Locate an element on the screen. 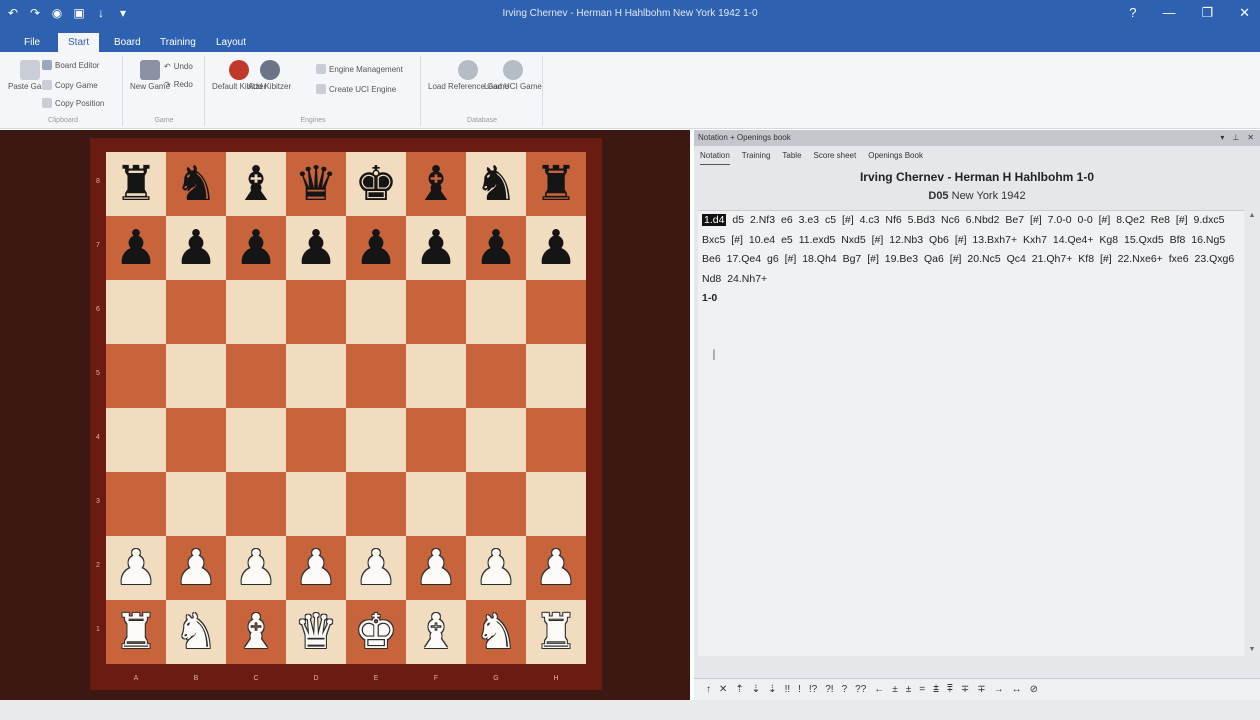 The height and width of the screenshot is (720, 1260). move: 12.Nb3 is located at coordinates (906, 240).